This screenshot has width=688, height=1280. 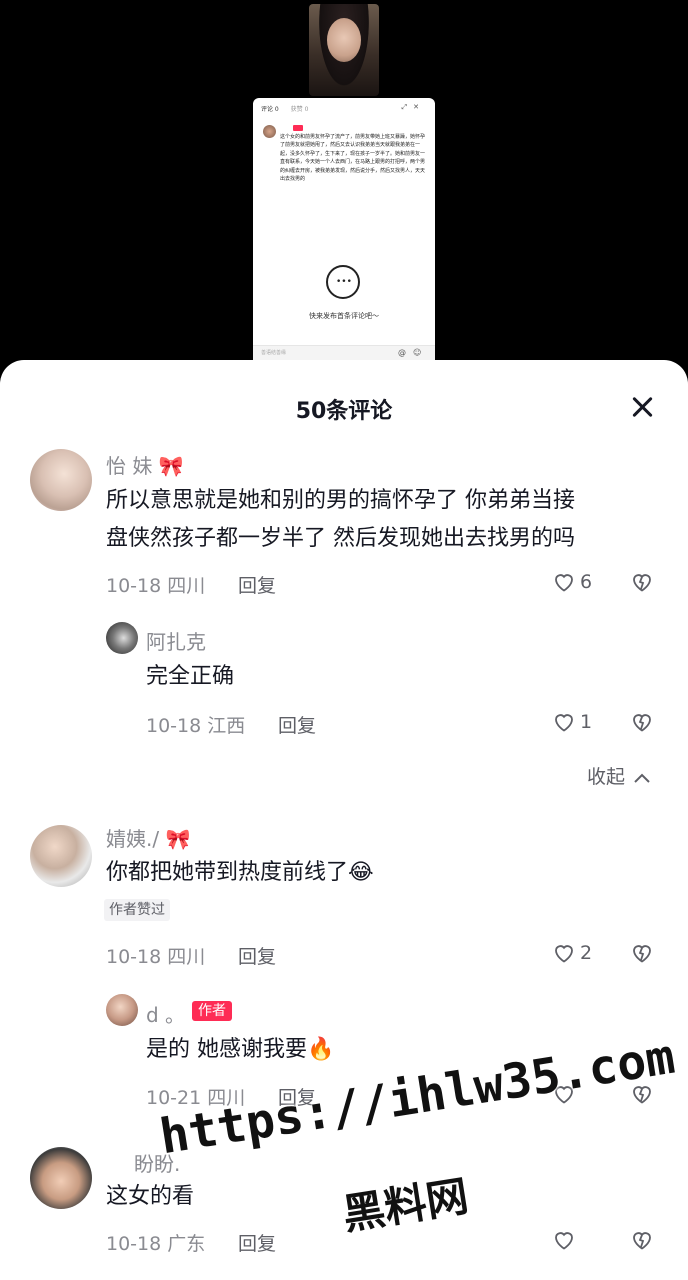 I want to click on comment-username: 怡 妹 🎀, so click(x=145, y=464).